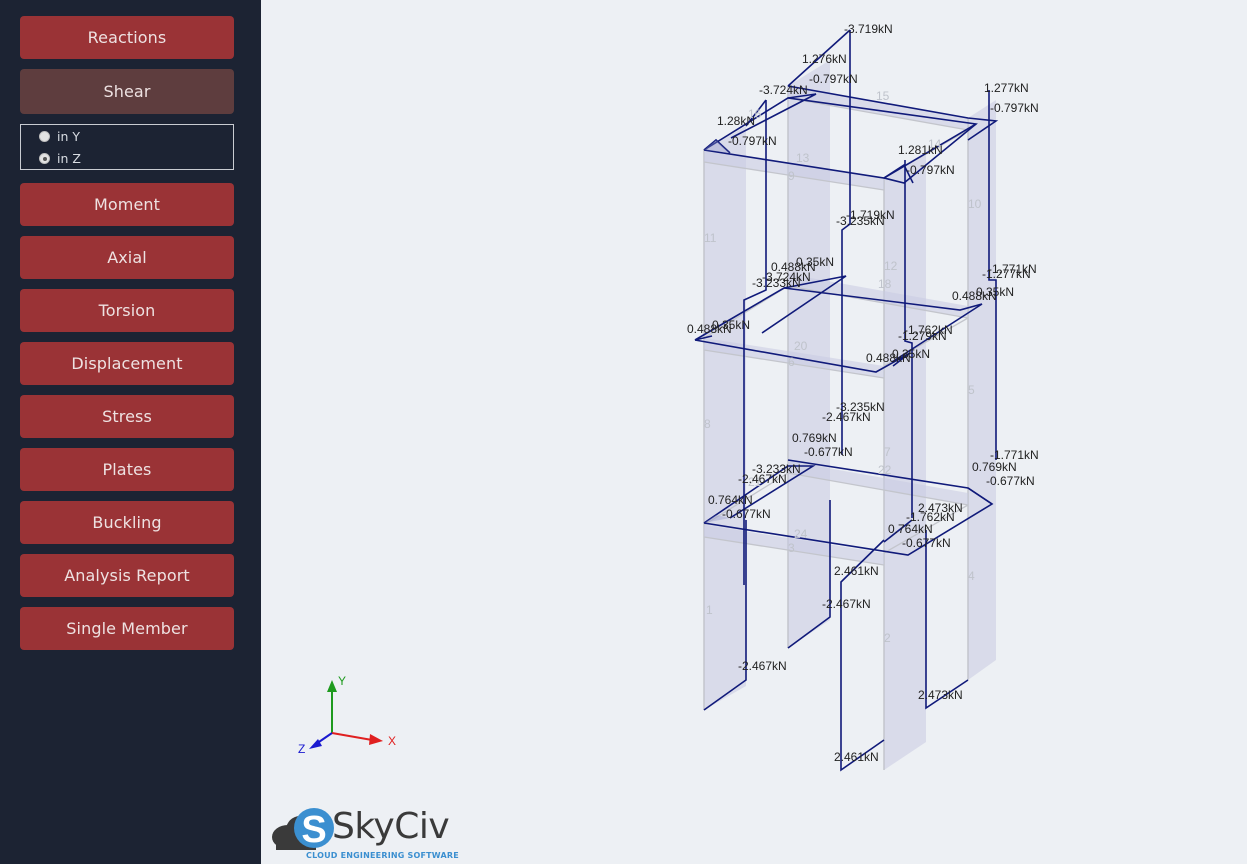 This screenshot has width=1247, height=864. I want to click on shear-option-in-z: in Z, so click(60, 158).